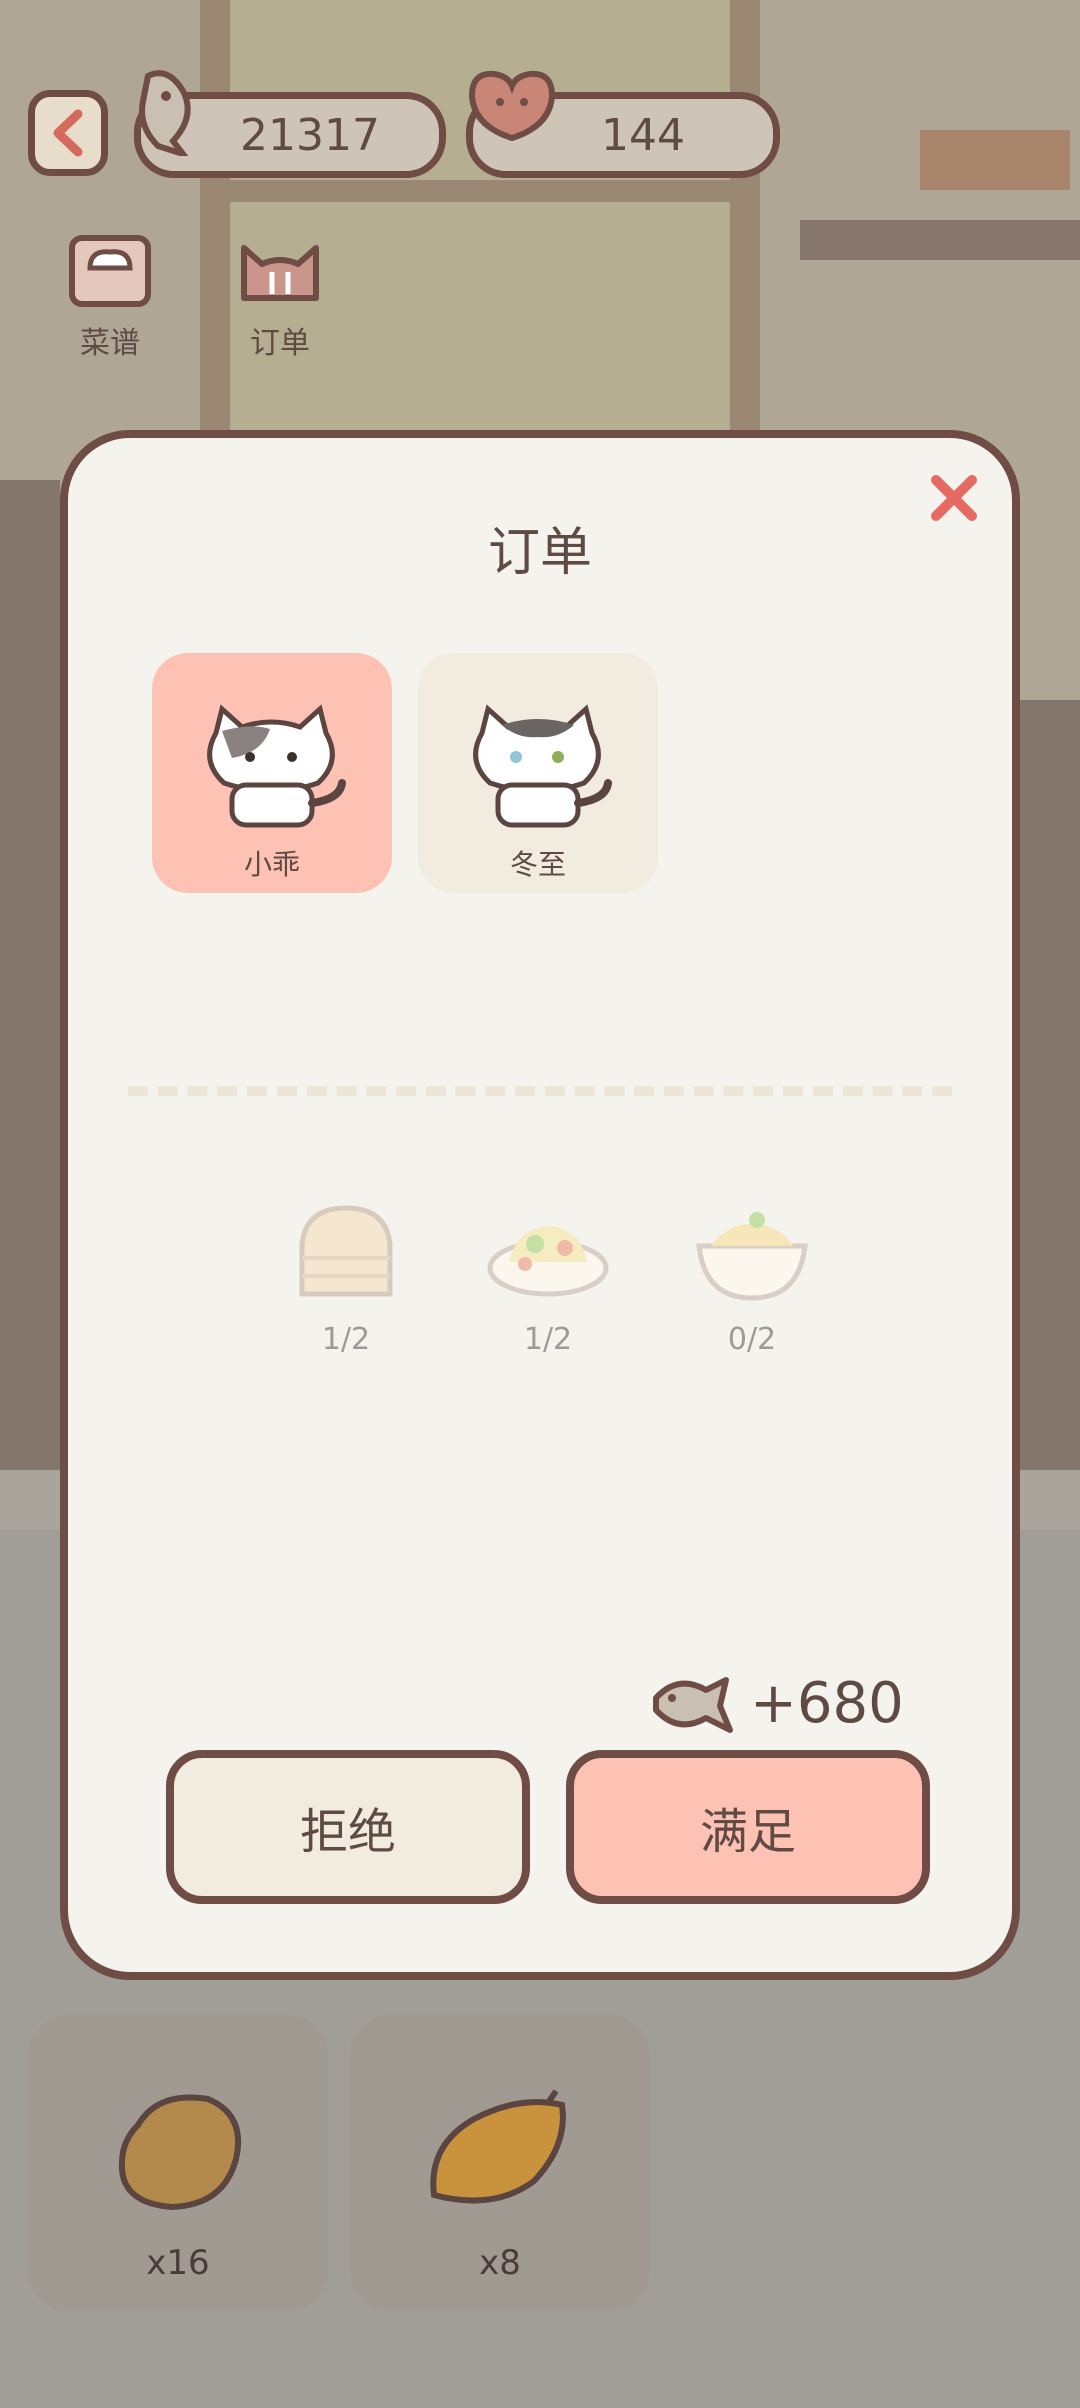 The height and width of the screenshot is (2408, 1080). What do you see at coordinates (540, 1091) in the screenshot?
I see `dialog-divider` at bounding box center [540, 1091].